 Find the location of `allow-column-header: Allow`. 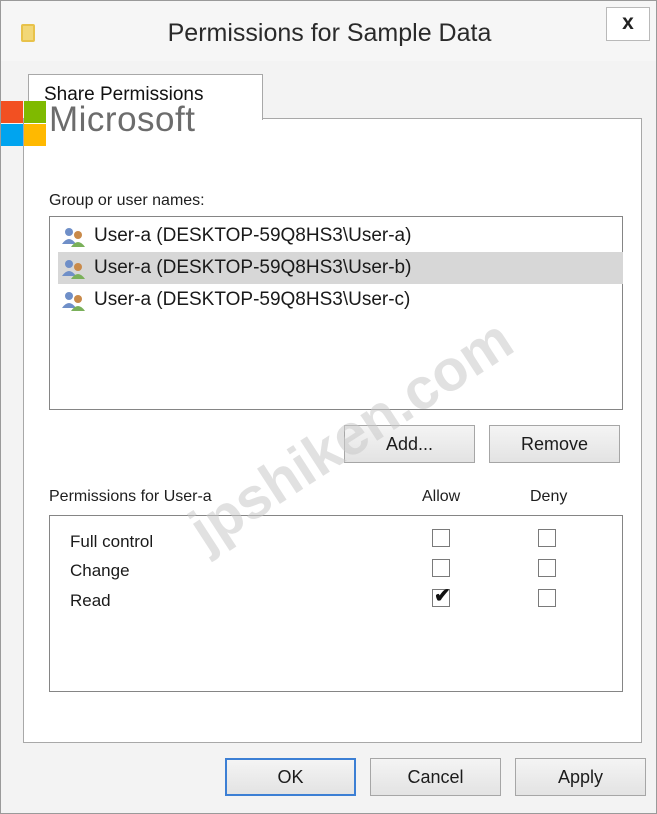

allow-column-header: Allow is located at coordinates (441, 496).